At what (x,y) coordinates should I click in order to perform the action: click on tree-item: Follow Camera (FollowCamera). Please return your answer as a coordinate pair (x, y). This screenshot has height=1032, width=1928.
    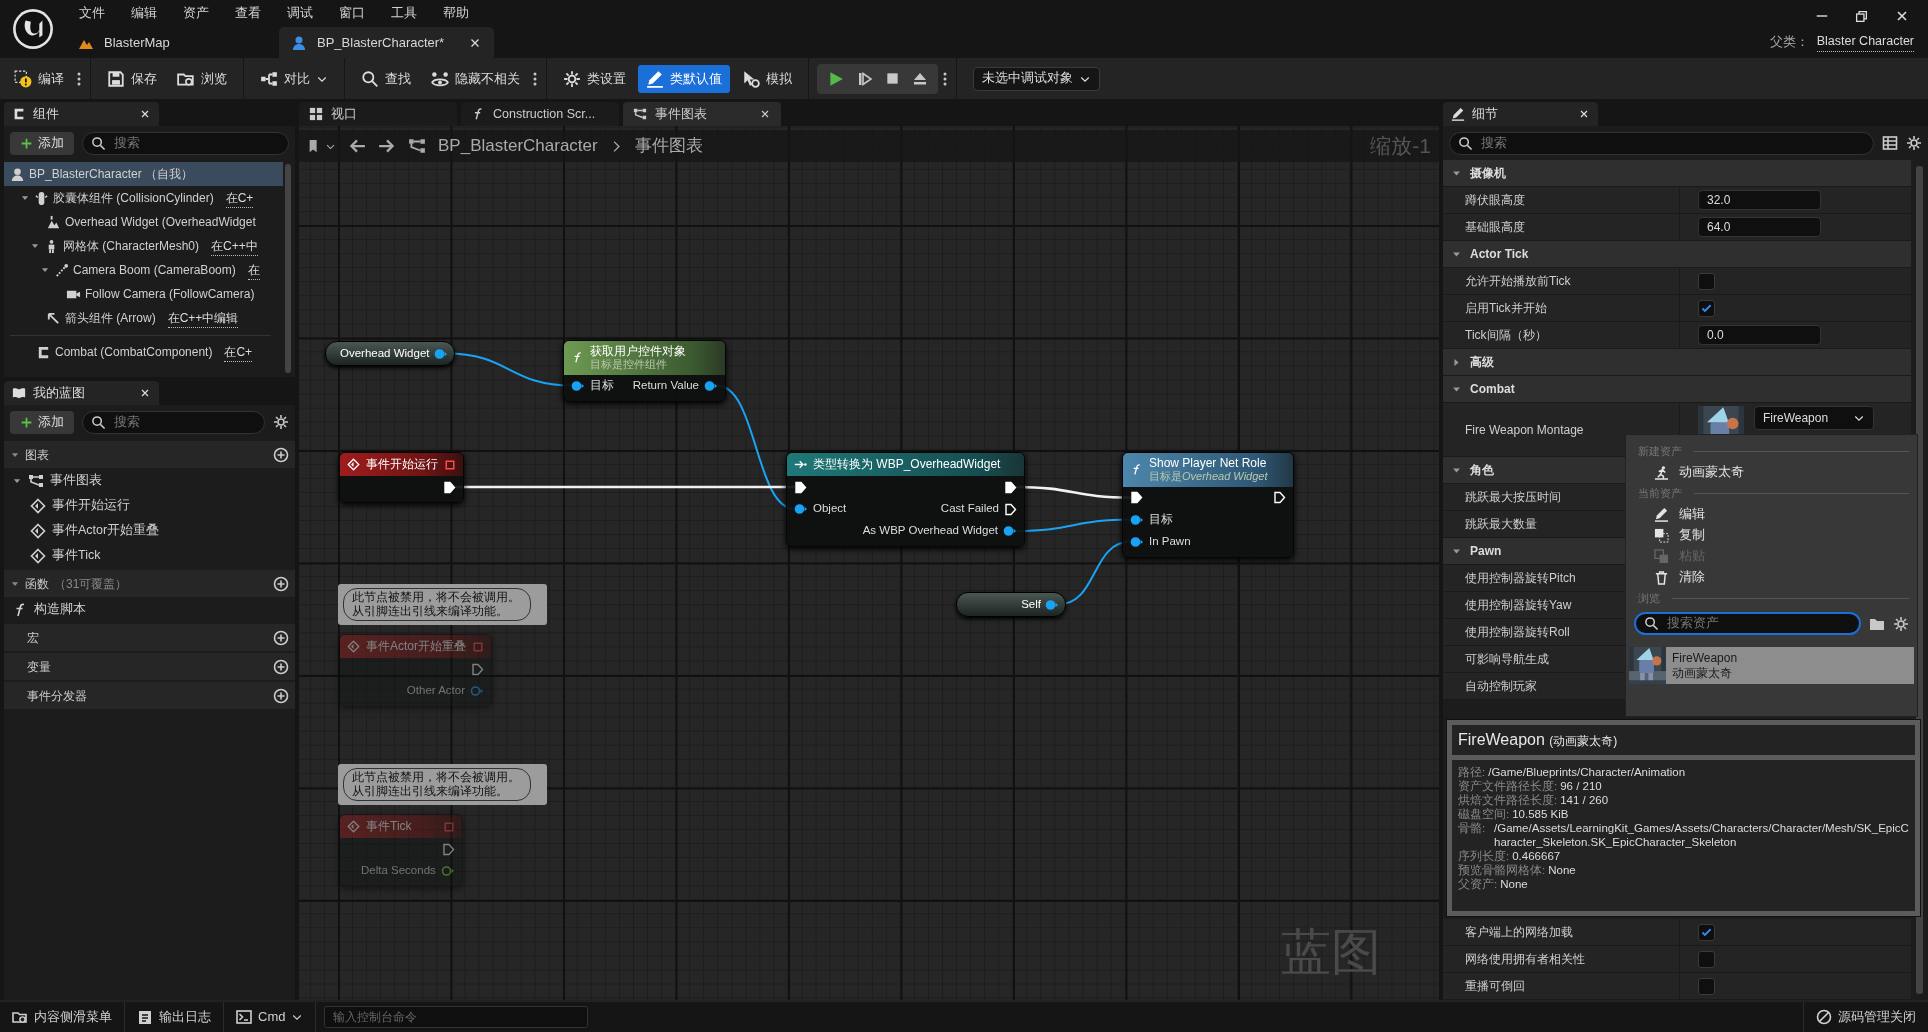
    Looking at the image, I should click on (143, 294).